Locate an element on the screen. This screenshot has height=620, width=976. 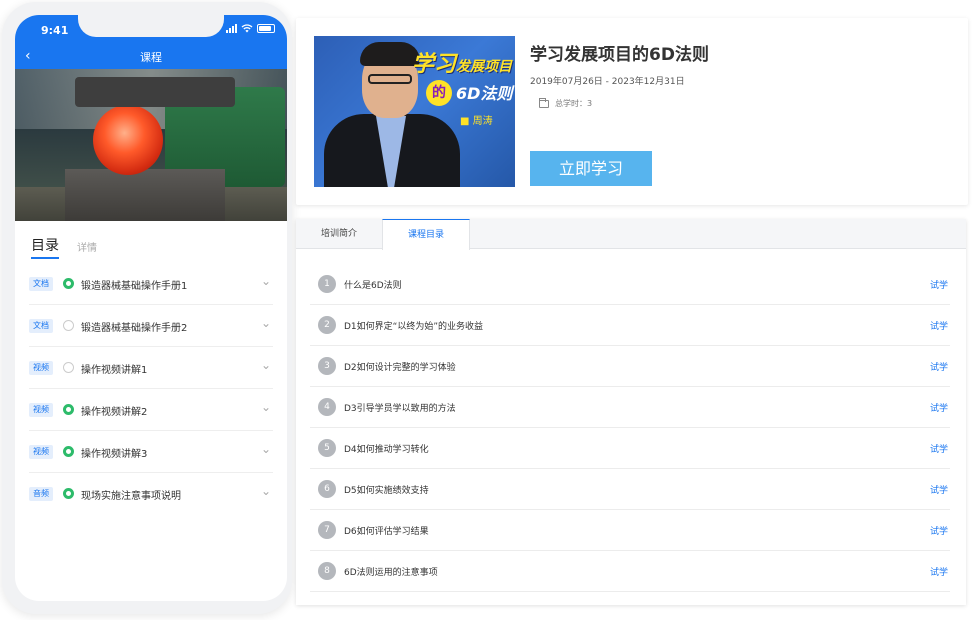
chapter-number: 5 is located at coordinates (327, 448).